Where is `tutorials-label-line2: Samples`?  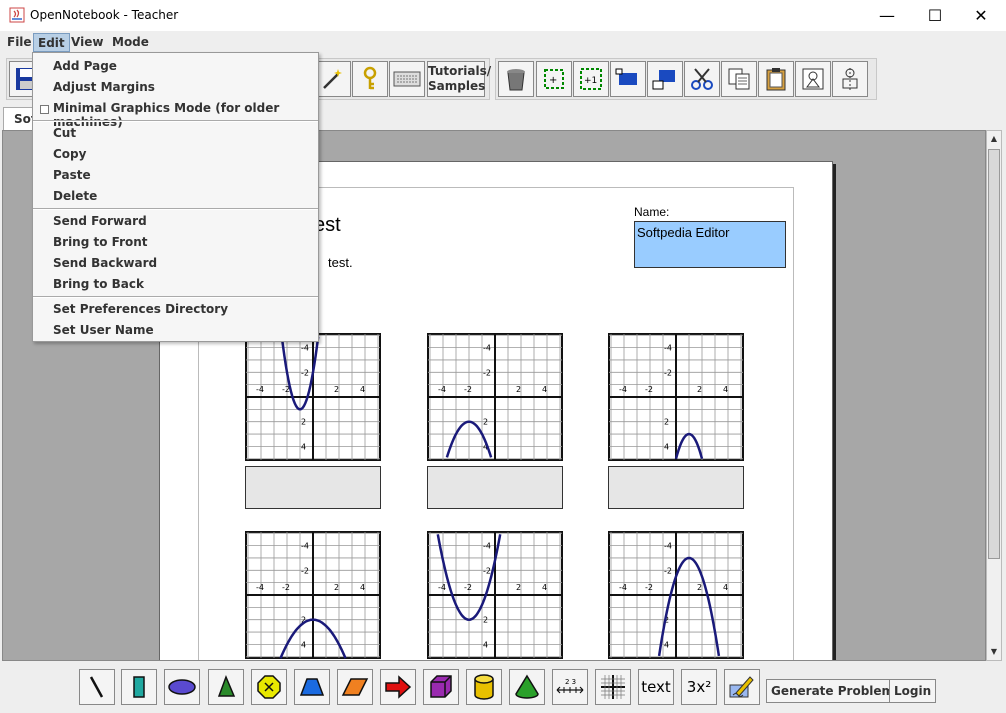
tutorials-label-line2: Samples is located at coordinates (457, 86).